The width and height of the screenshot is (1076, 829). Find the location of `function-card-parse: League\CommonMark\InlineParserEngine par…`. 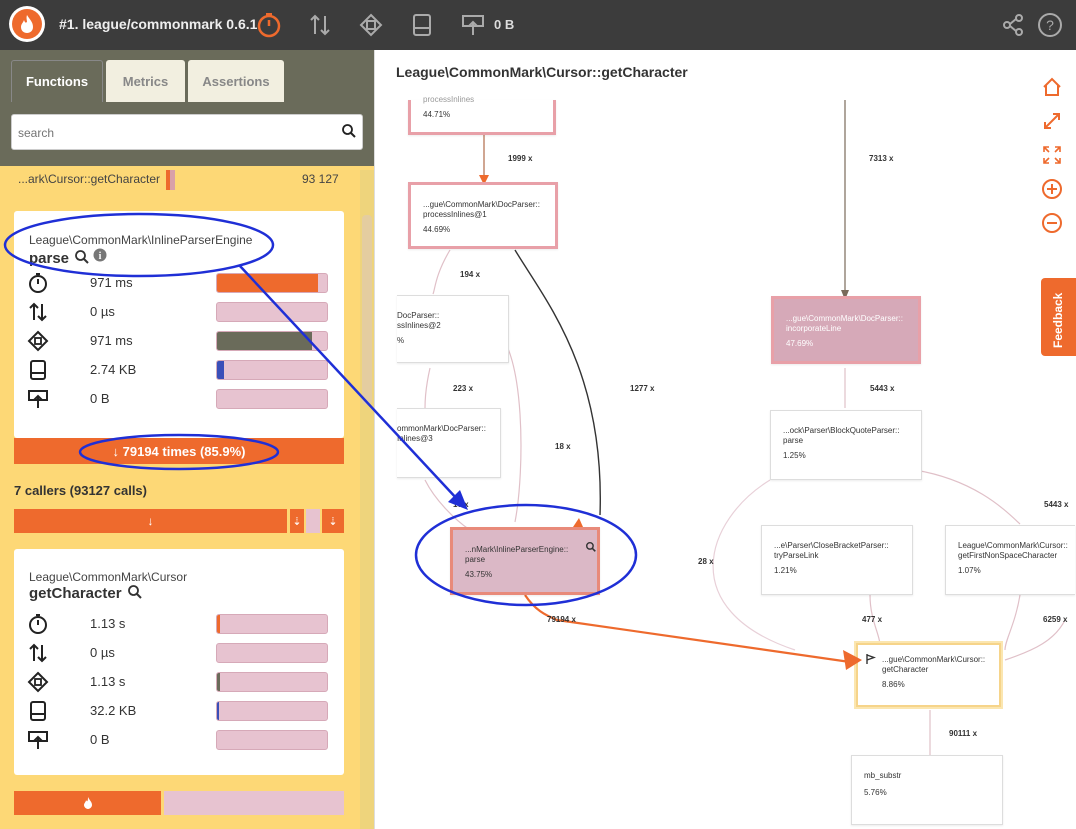

function-card-parse: League\CommonMark\InlineParserEngine par… is located at coordinates (179, 324).